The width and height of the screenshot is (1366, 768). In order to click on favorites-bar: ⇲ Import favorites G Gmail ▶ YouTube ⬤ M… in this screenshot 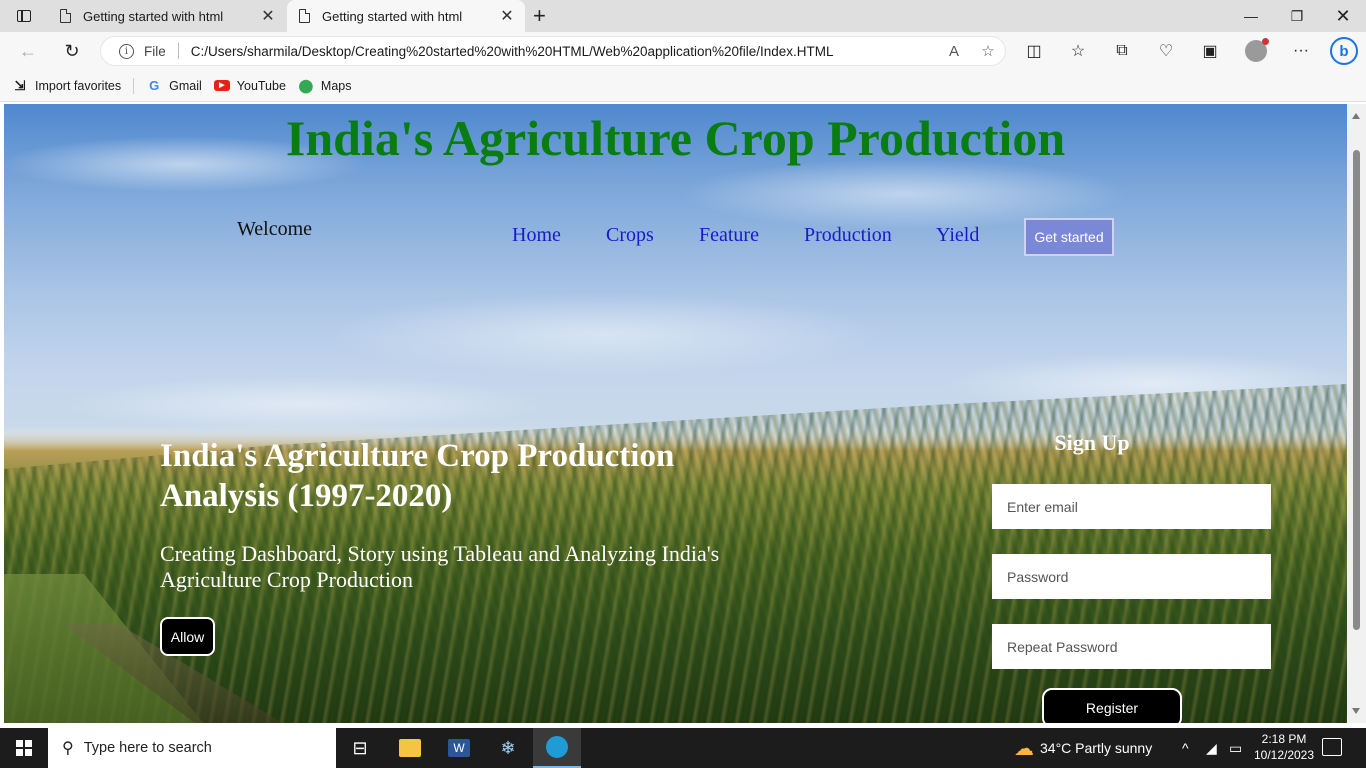, I will do `click(683, 86)`.